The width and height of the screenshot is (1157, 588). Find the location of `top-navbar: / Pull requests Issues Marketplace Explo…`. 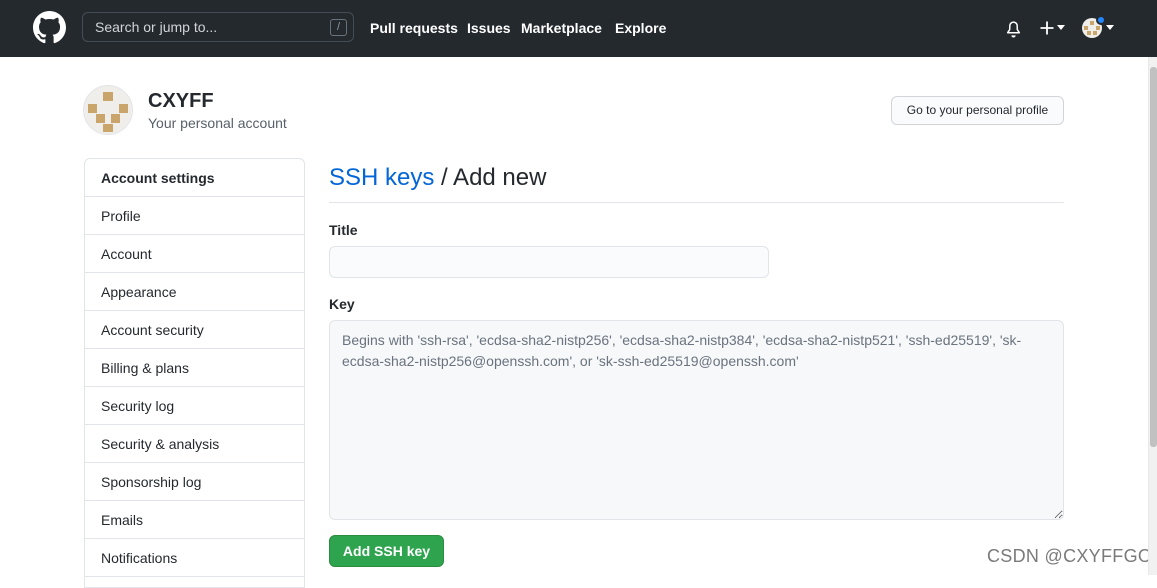

top-navbar: / Pull requests Issues Marketplace Explo… is located at coordinates (578, 28).